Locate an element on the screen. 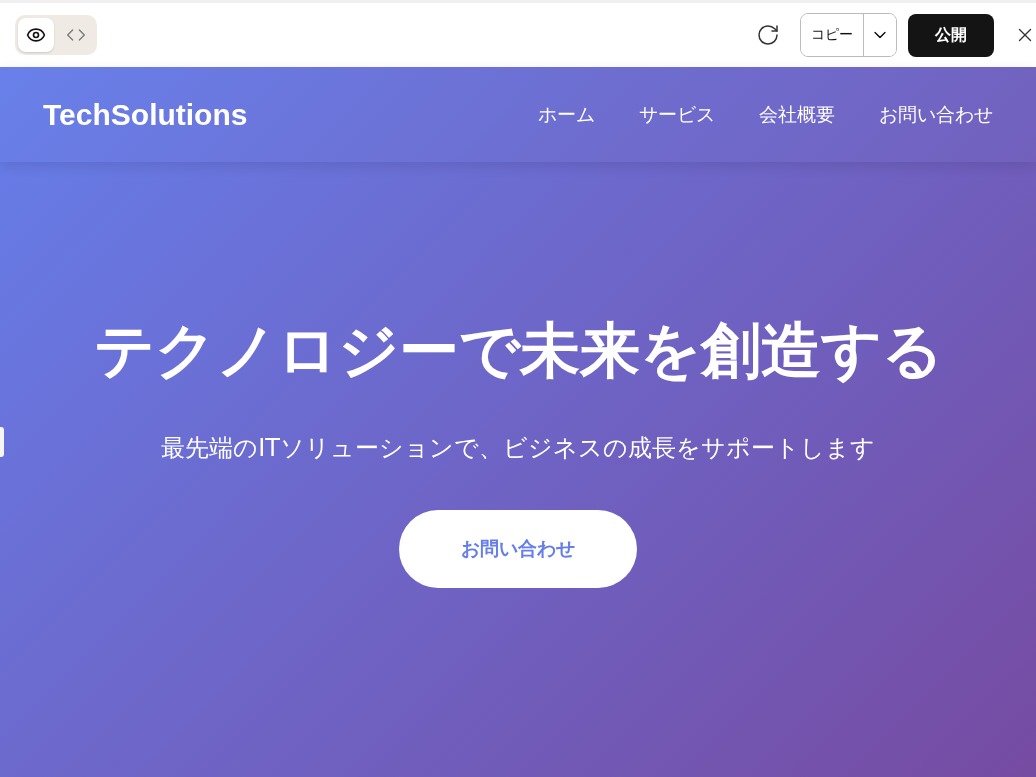 The width and height of the screenshot is (1036, 777). refresh-button is located at coordinates (768, 35).